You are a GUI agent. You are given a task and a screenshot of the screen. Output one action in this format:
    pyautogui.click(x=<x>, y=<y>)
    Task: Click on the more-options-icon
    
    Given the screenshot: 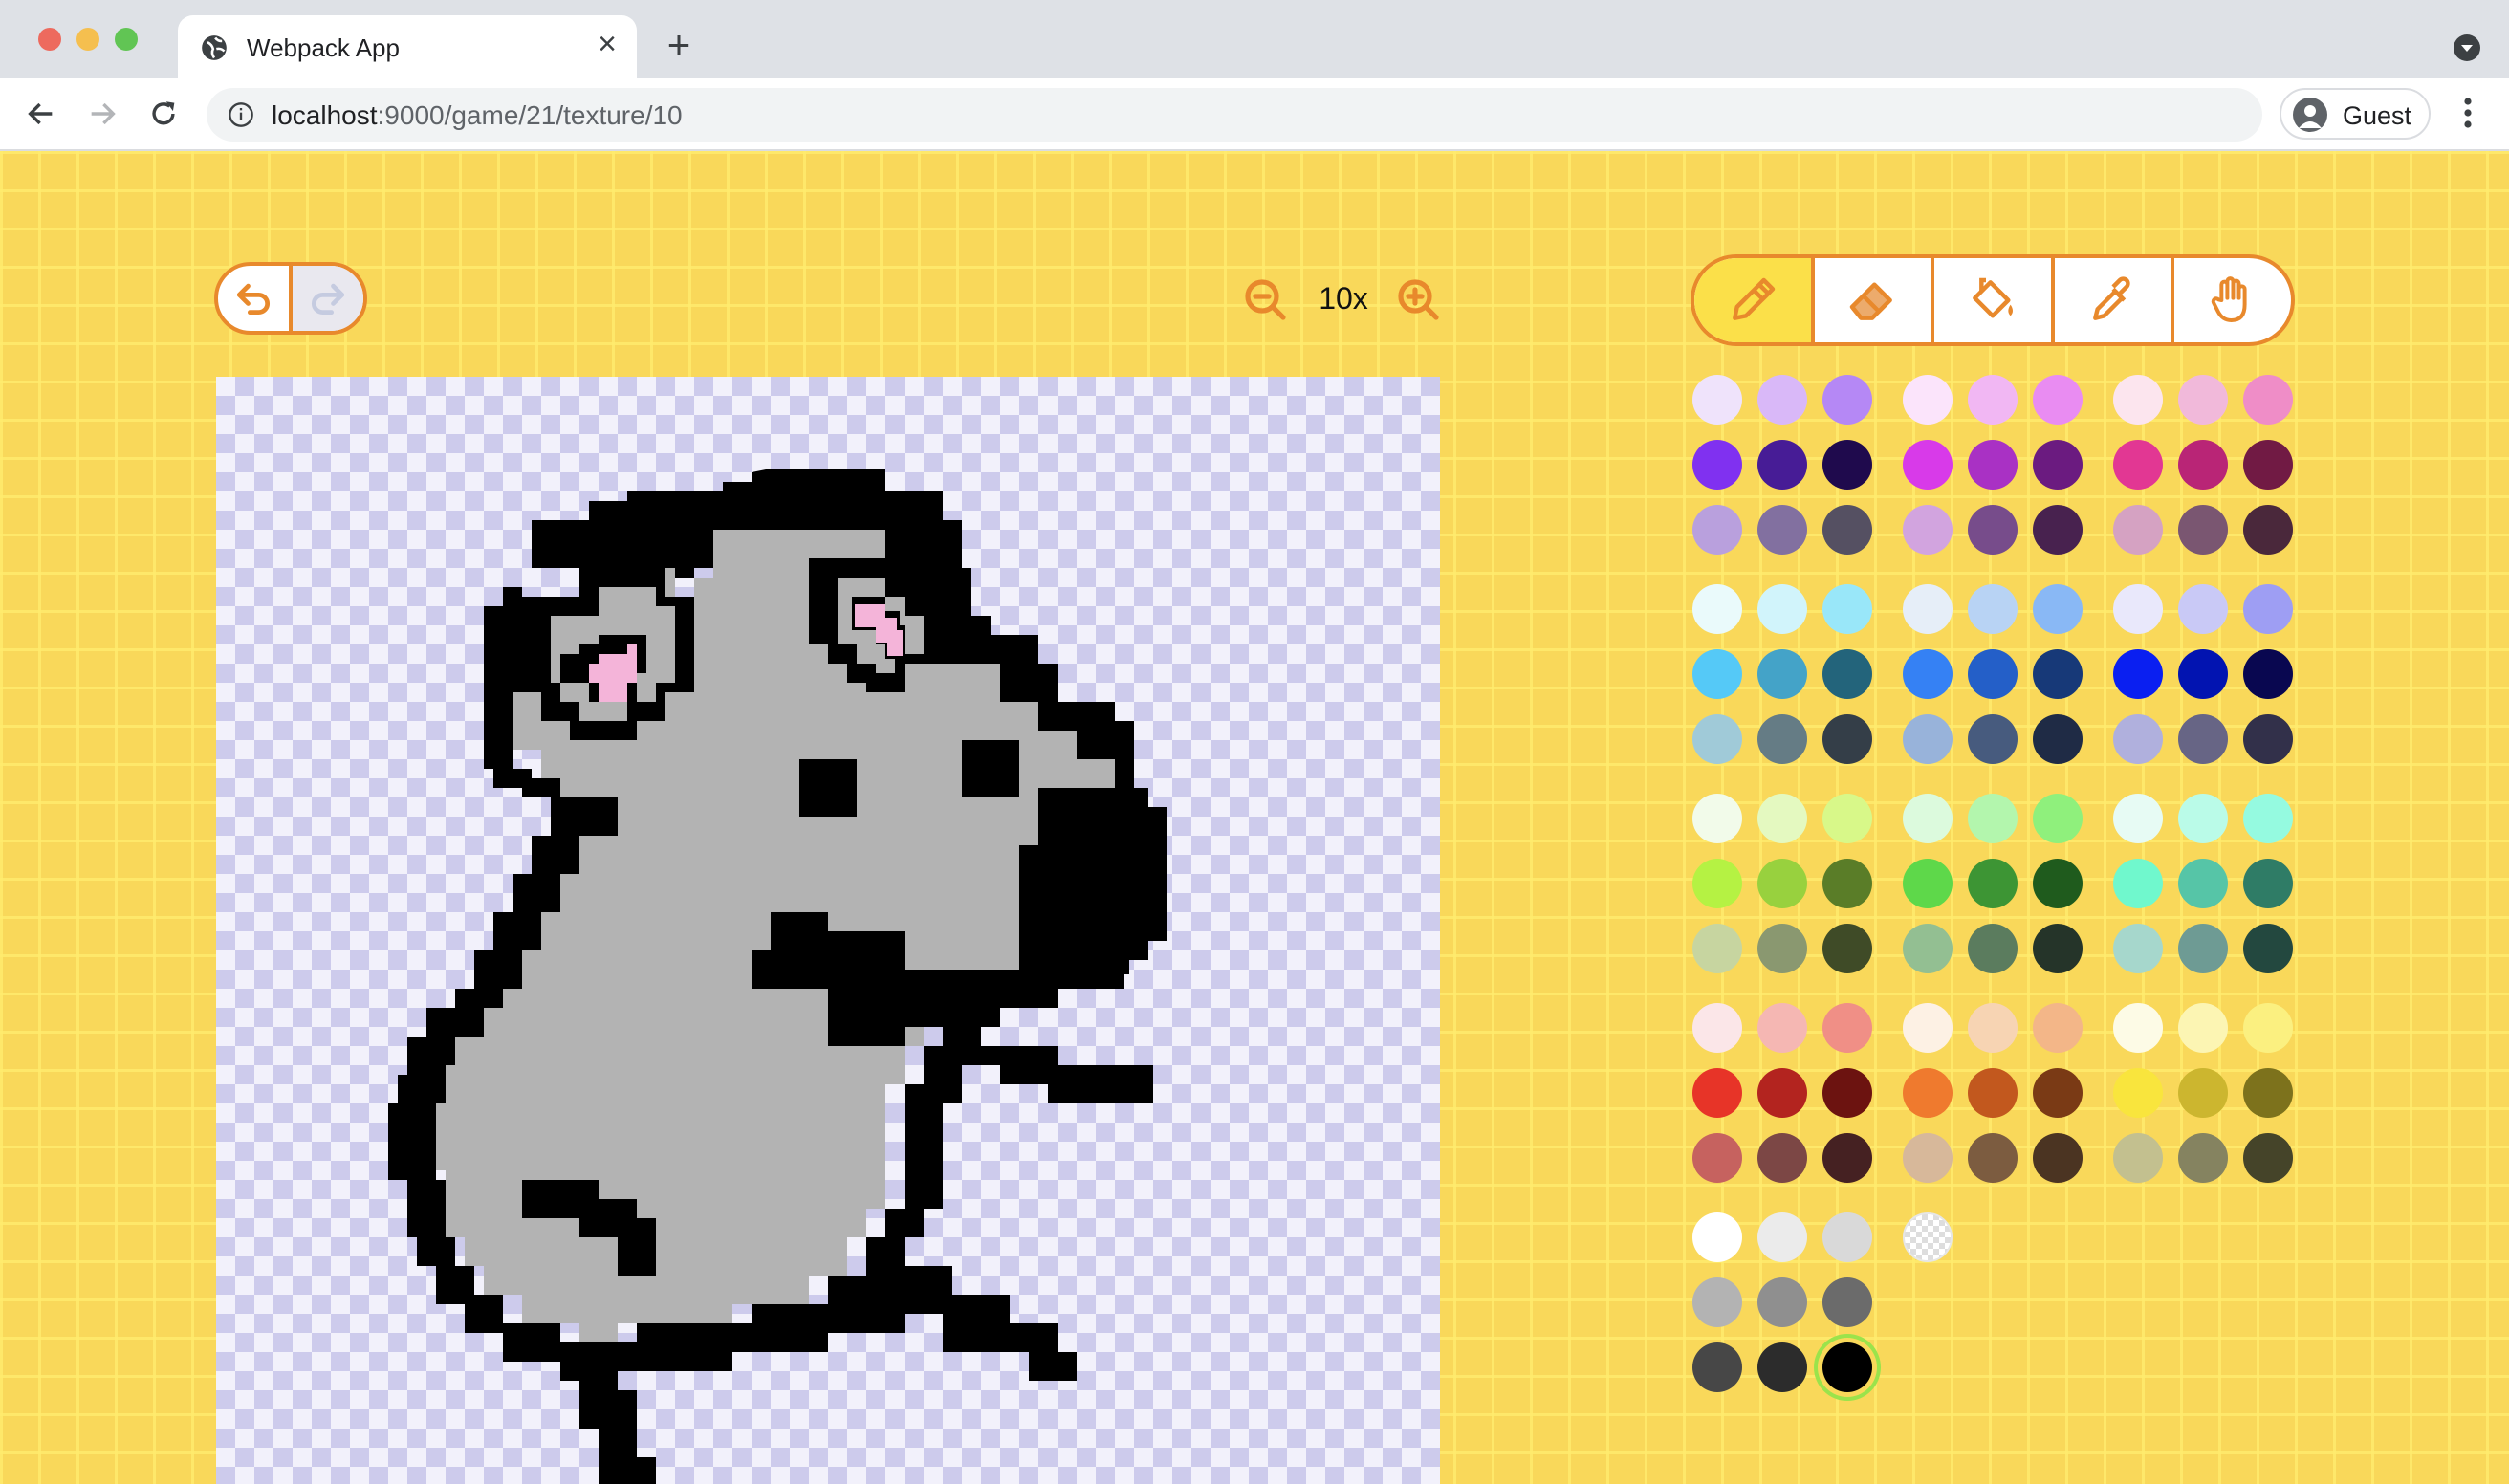 What is the action you would take?
    pyautogui.click(x=2468, y=113)
    